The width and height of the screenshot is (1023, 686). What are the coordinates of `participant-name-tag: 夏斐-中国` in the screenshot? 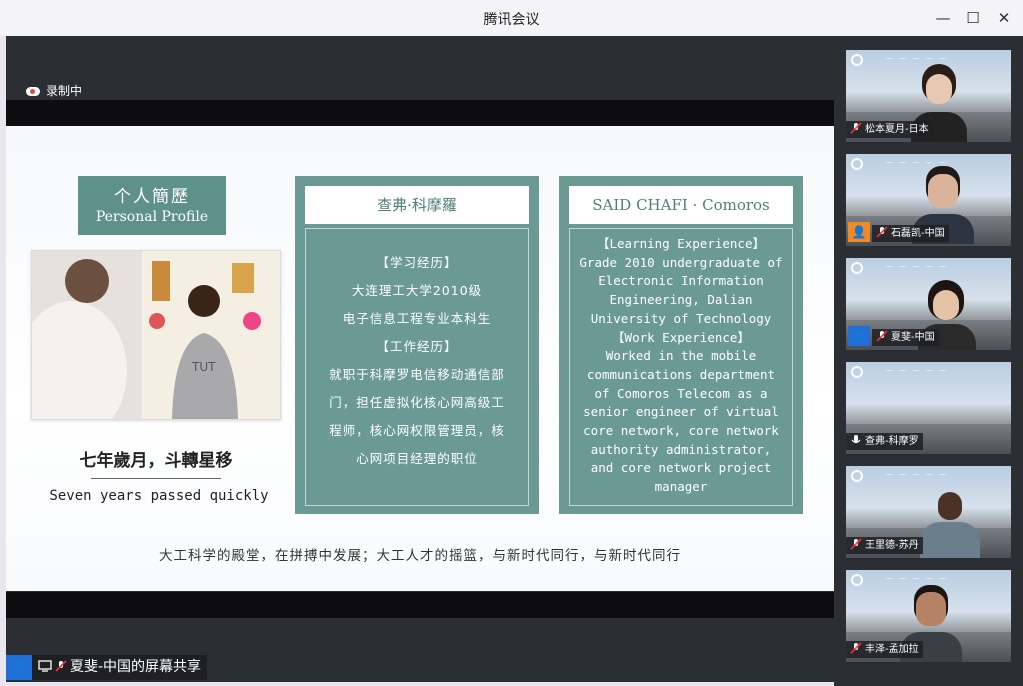 It's located at (905, 337).